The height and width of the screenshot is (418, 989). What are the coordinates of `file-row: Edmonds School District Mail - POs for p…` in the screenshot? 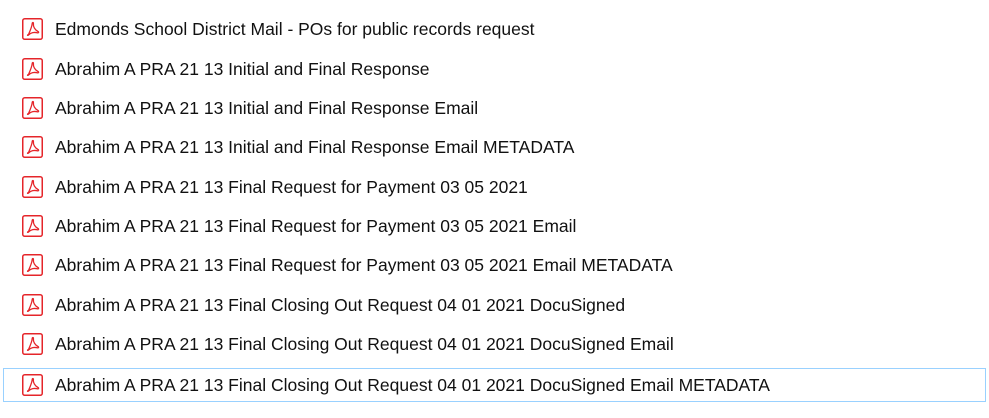 It's located at (353, 29).